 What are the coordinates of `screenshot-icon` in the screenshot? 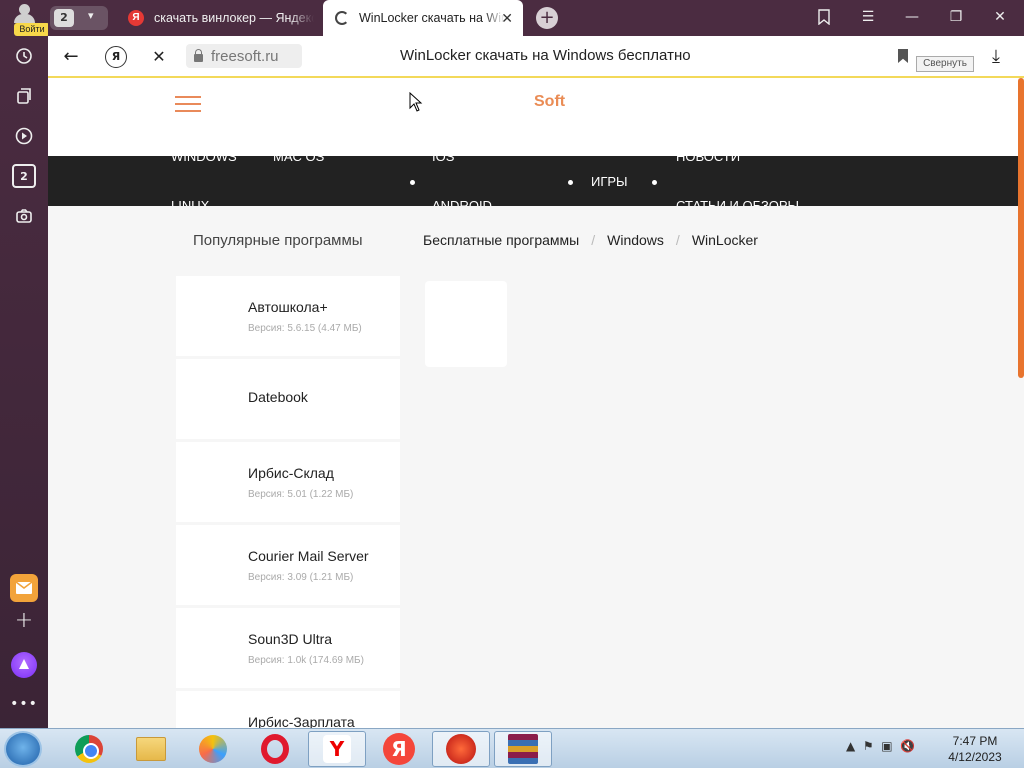 It's located at (24, 216).